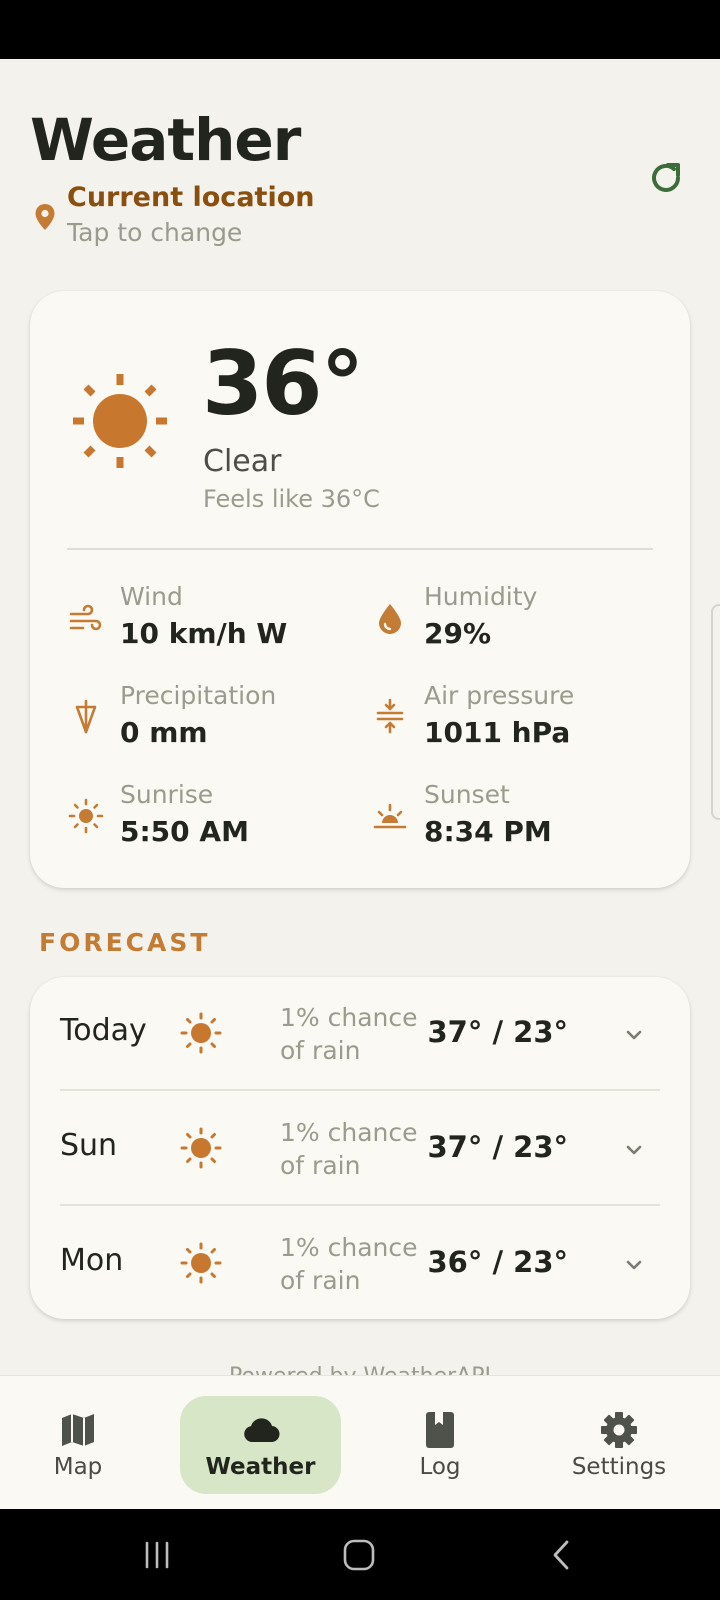 The height and width of the screenshot is (1600, 720). What do you see at coordinates (92, 1260) in the screenshot?
I see `forecast-day: Mon` at bounding box center [92, 1260].